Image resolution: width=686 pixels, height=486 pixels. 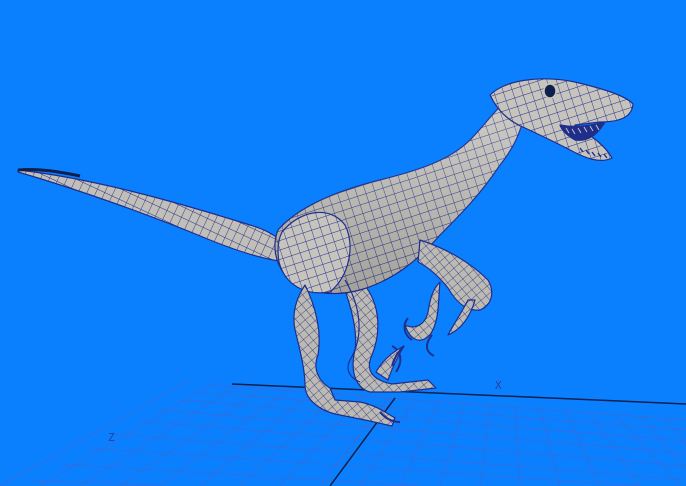 I want to click on x-axis-line, so click(x=458, y=394).